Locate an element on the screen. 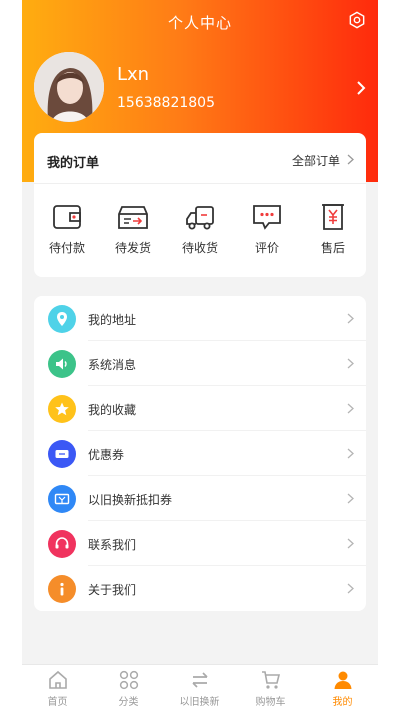 This screenshot has height=710, width=400. headset-icon is located at coordinates (62, 544).